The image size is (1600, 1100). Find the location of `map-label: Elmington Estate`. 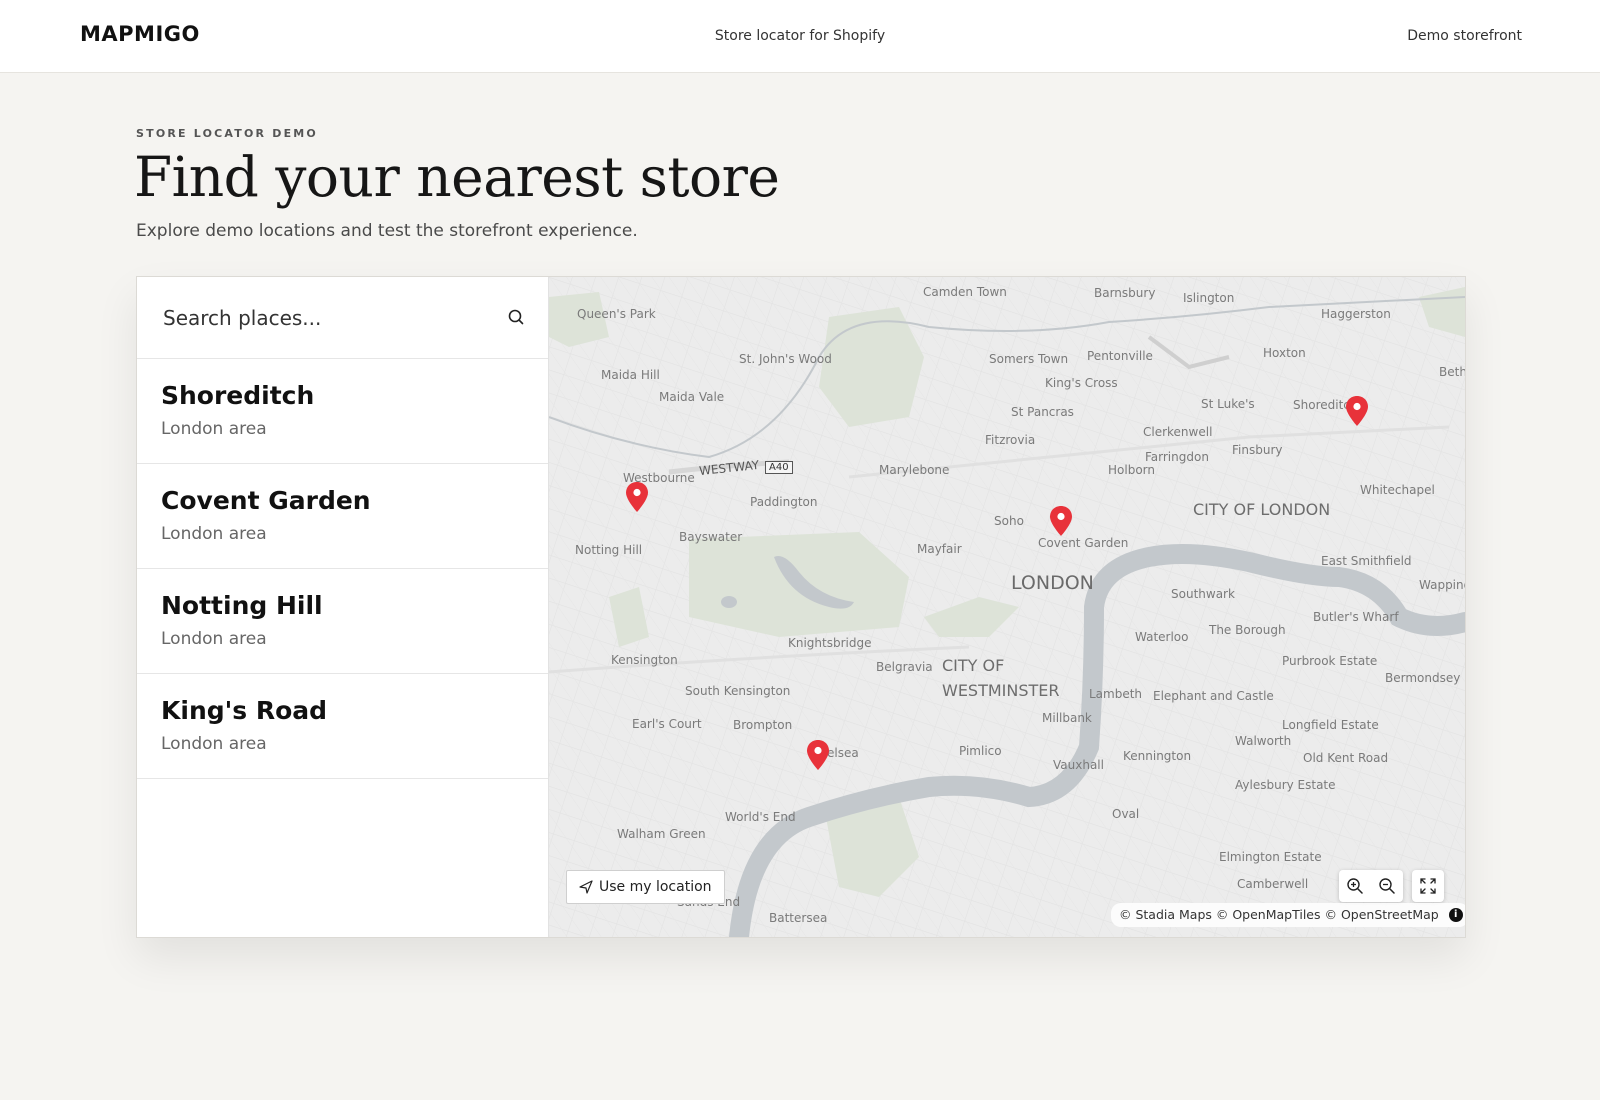

map-label: Elmington Estate is located at coordinates (1270, 857).